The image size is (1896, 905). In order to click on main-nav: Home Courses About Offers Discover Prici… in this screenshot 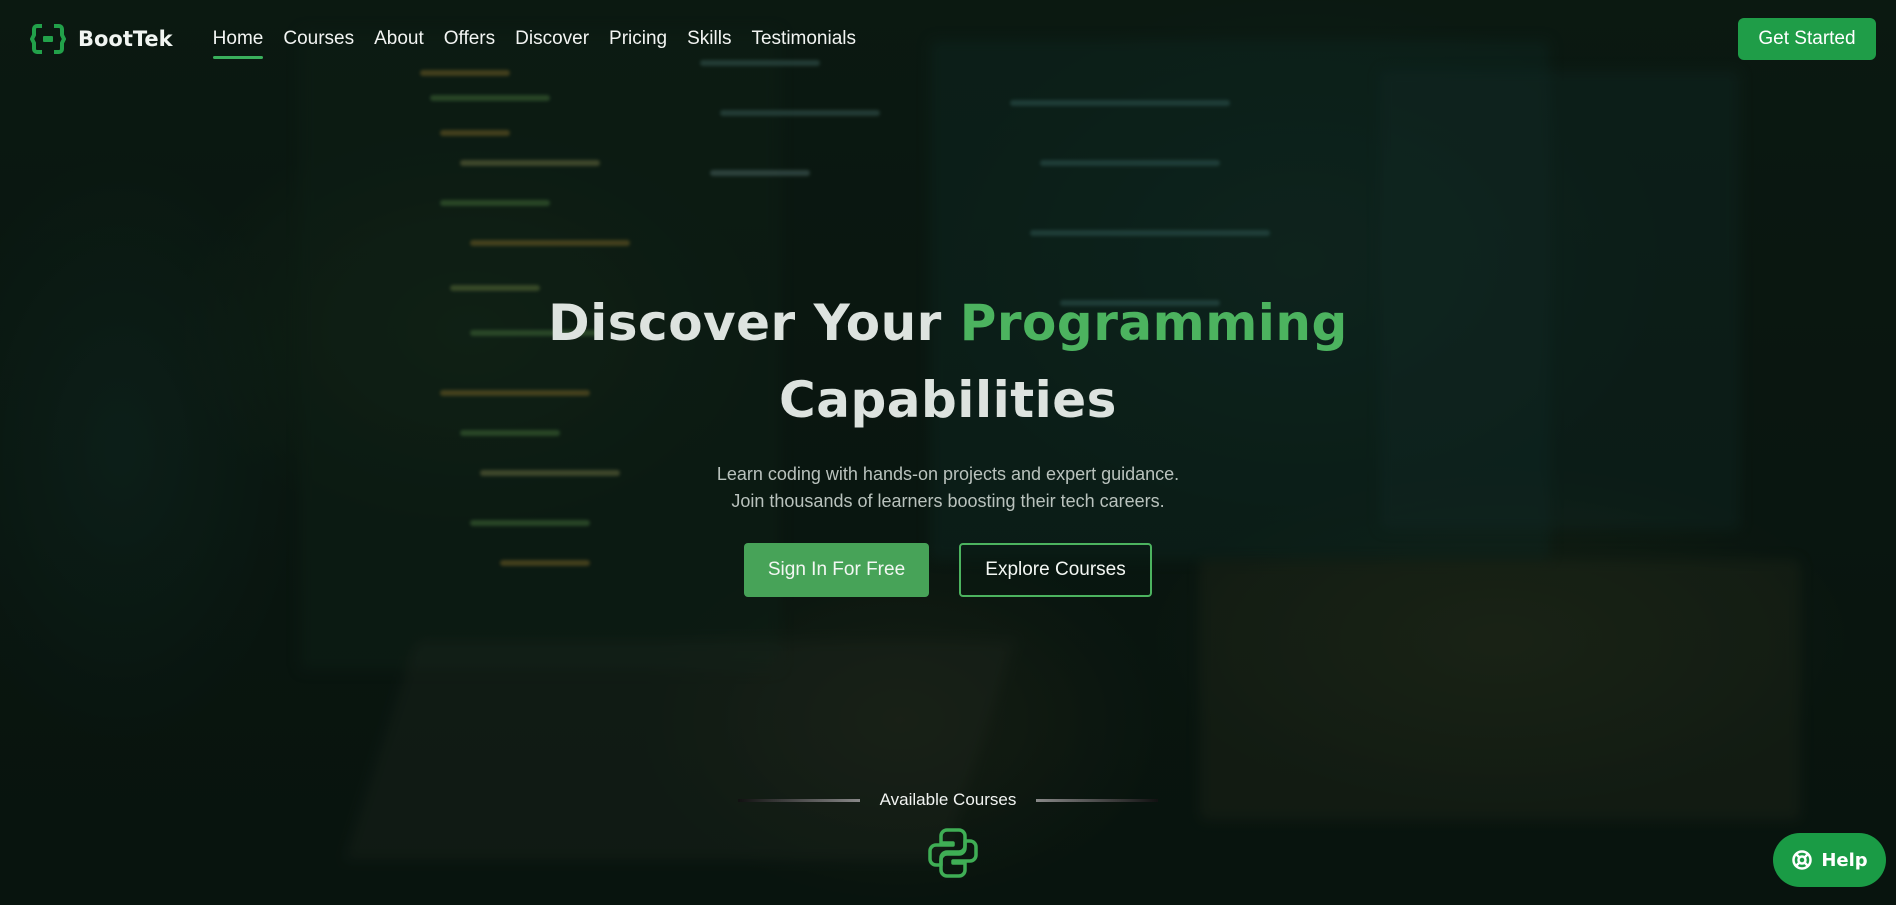, I will do `click(534, 40)`.